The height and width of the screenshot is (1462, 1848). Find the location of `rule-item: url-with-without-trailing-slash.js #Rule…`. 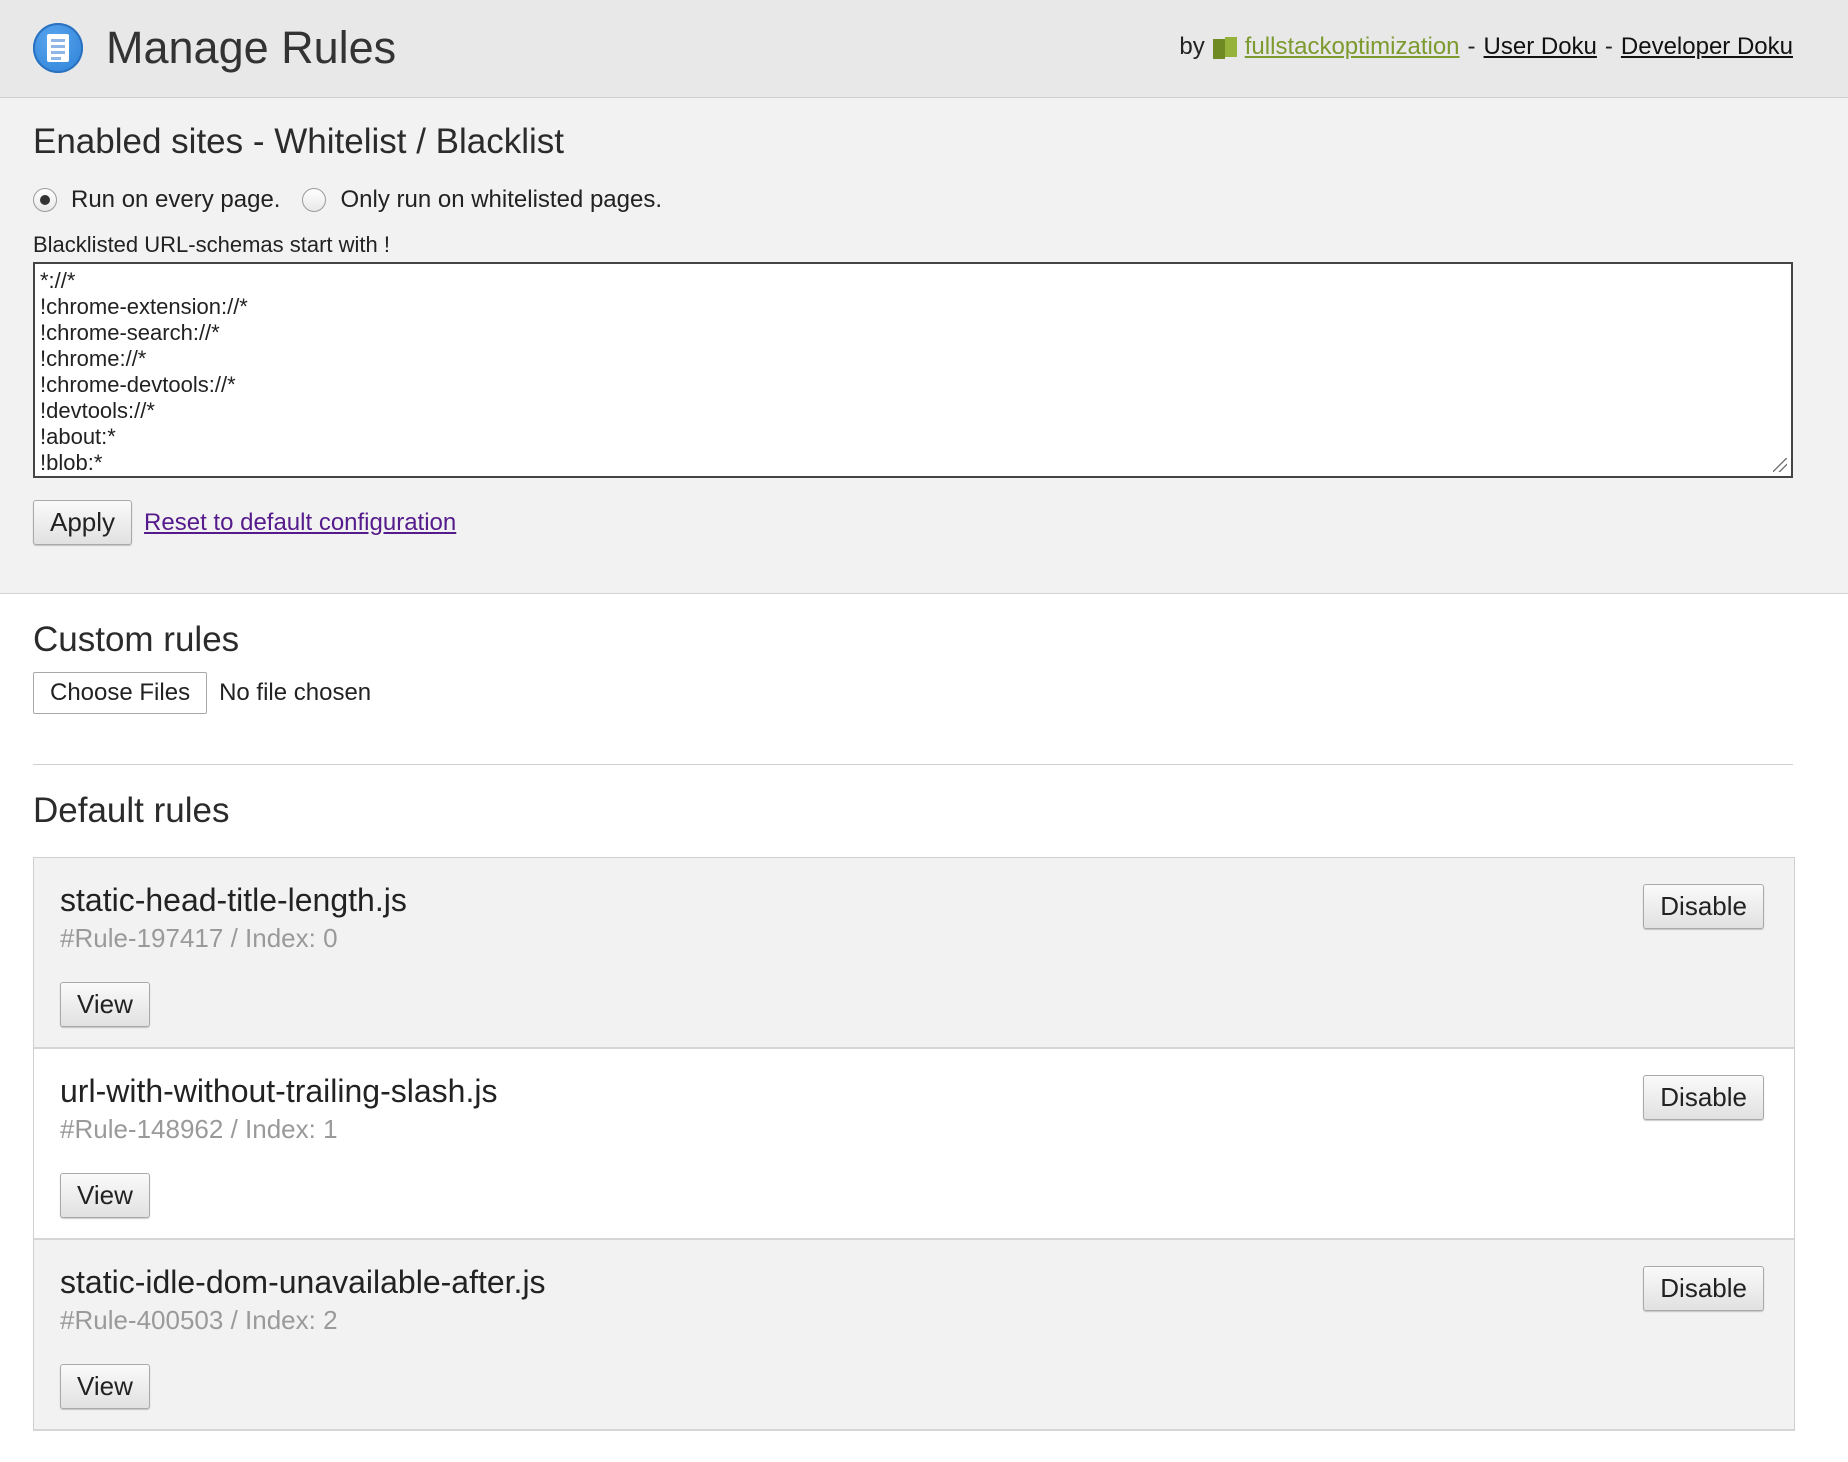

rule-item: url-with-without-trailing-slash.js #Rule… is located at coordinates (914, 1144).